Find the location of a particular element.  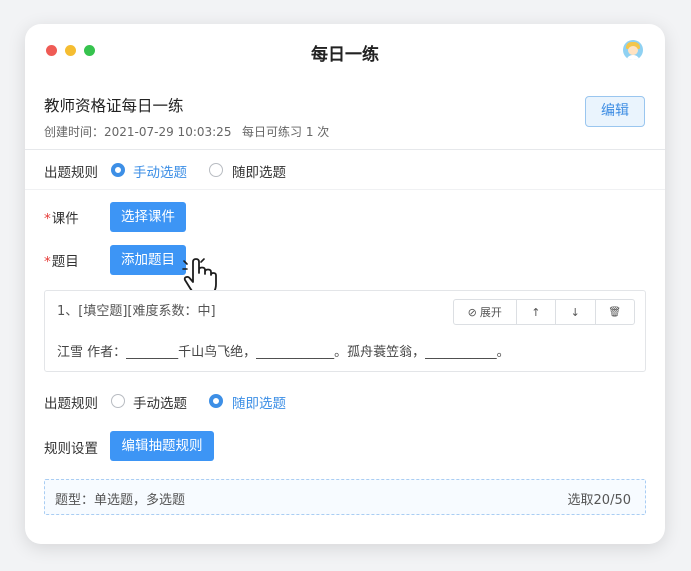

created-time: 创建时间：2021-07-29 10:03:25 is located at coordinates (138, 132).